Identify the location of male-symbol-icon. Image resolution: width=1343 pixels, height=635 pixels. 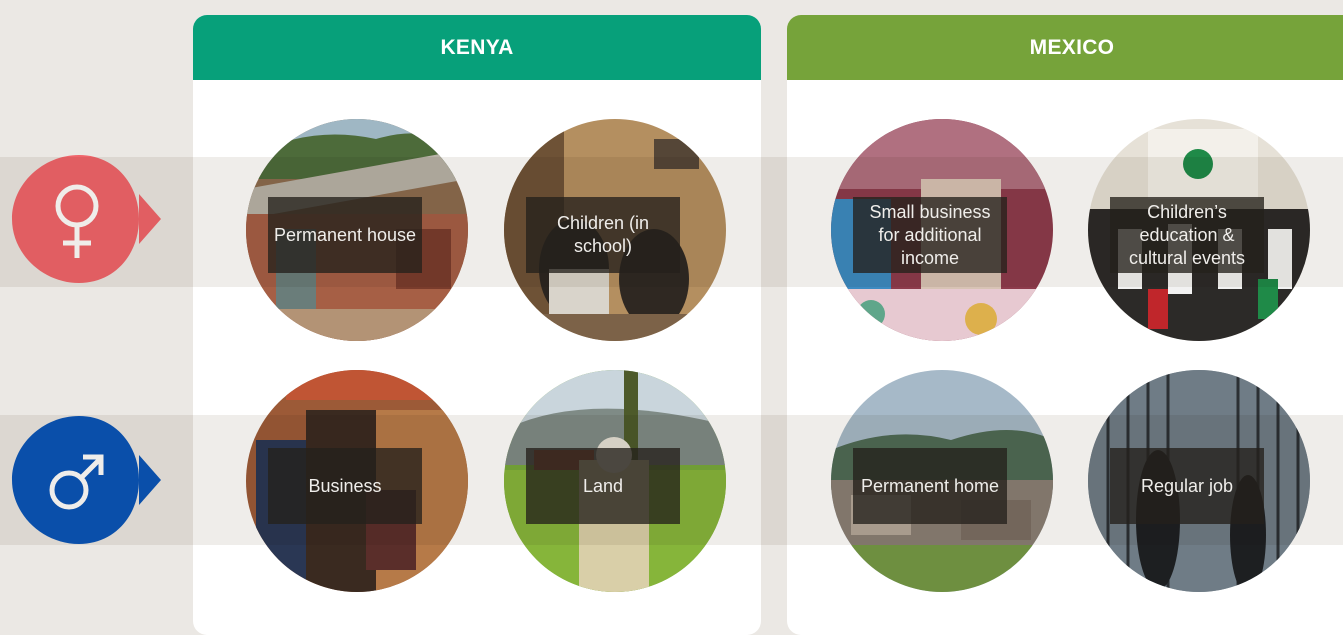
(86, 480).